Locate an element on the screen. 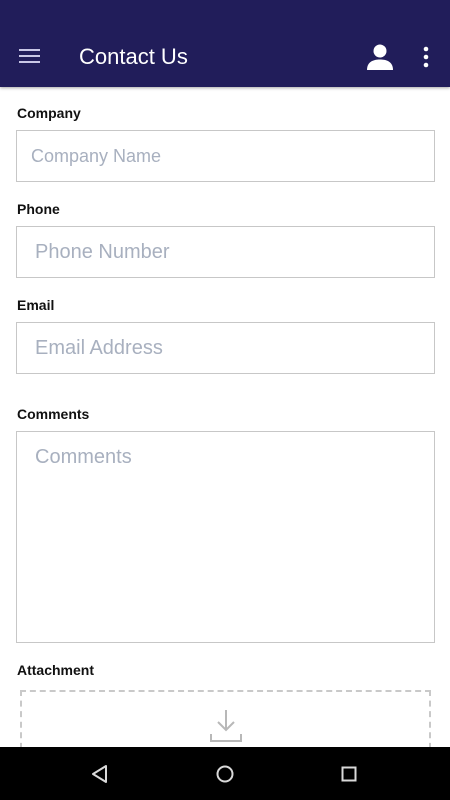 This screenshot has height=800, width=450. company-label: Company is located at coordinates (49, 113).